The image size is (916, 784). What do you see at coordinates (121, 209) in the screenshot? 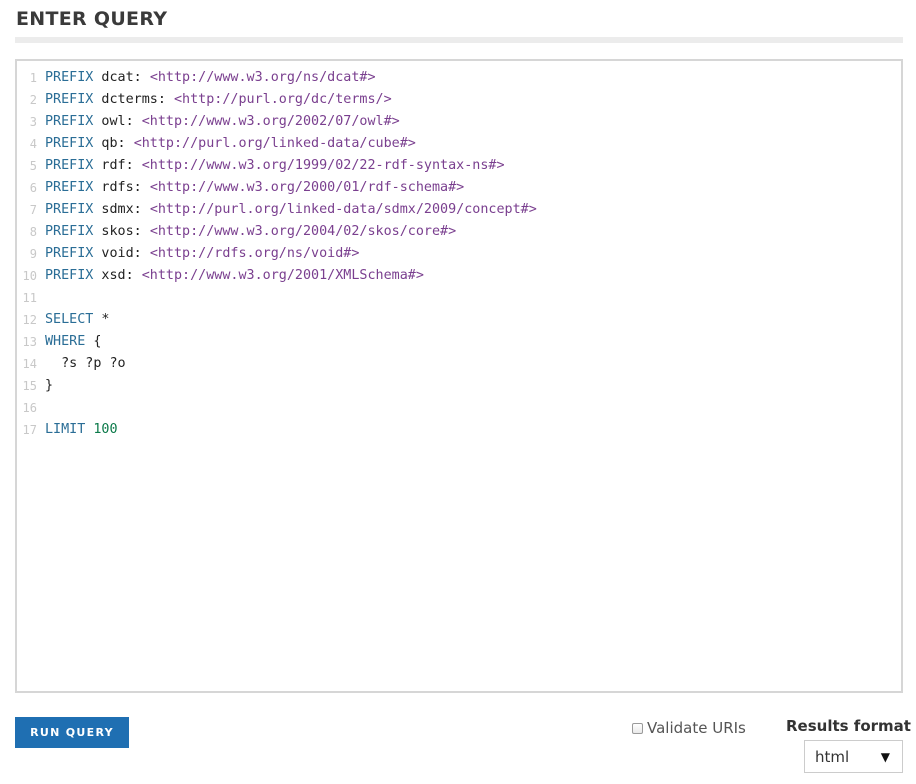
I see `code-token: sdmx:` at bounding box center [121, 209].